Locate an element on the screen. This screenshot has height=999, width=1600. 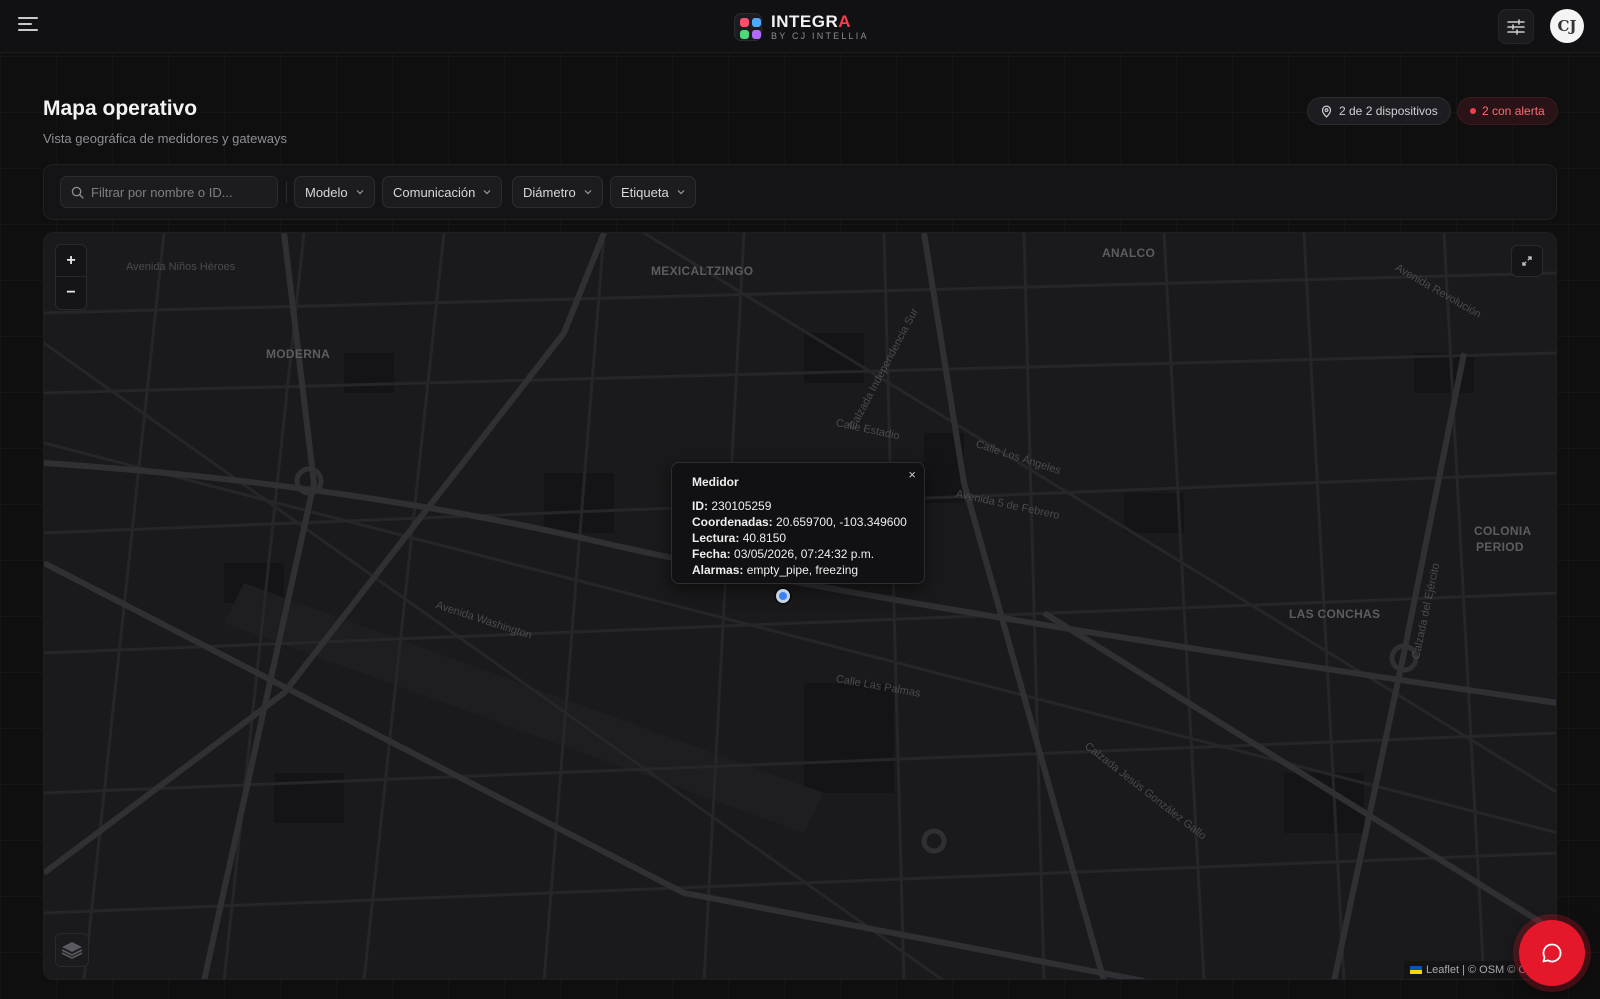
avatar: CJ is located at coordinates (1567, 26).